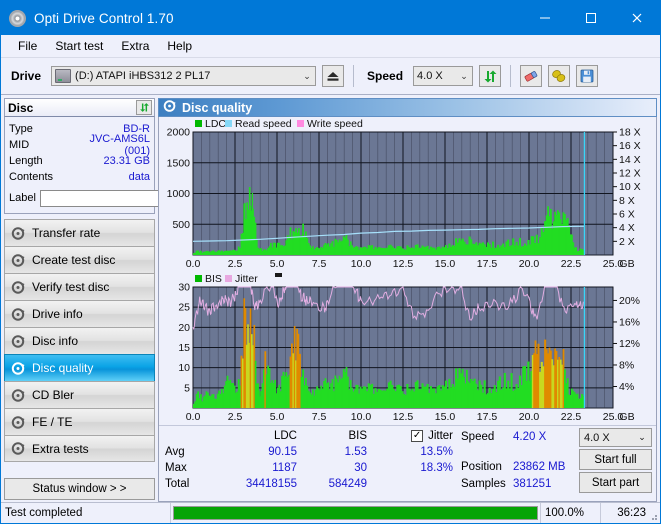 This screenshot has height=524, width=661. I want to click on jitter-toggle: ✓ Jitter, so click(412, 436).